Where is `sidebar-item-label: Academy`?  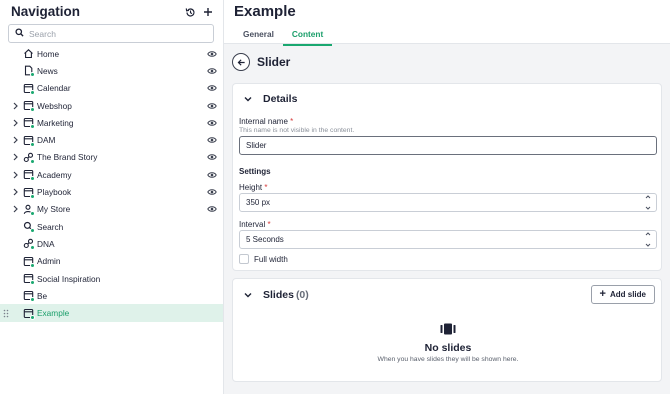
sidebar-item-label: Academy is located at coordinates (54, 174).